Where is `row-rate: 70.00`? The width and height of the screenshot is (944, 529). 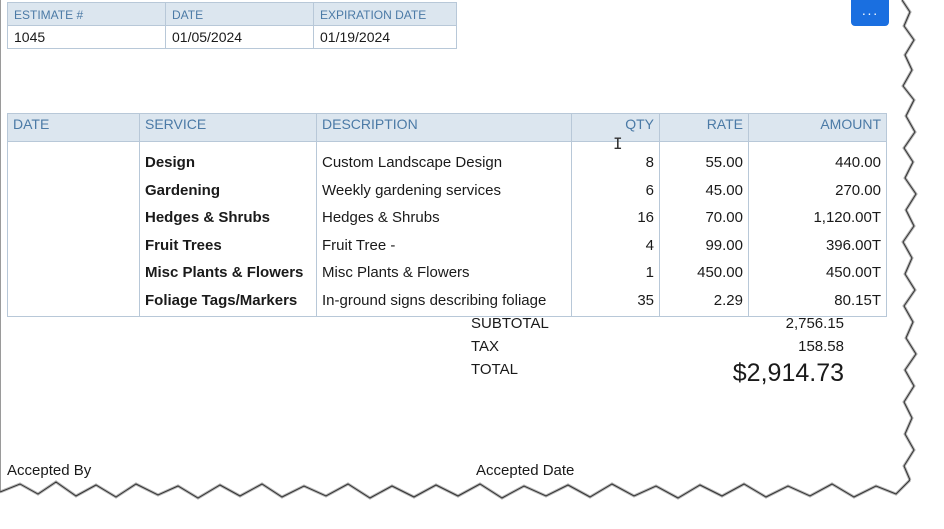 row-rate: 70.00 is located at coordinates (704, 218).